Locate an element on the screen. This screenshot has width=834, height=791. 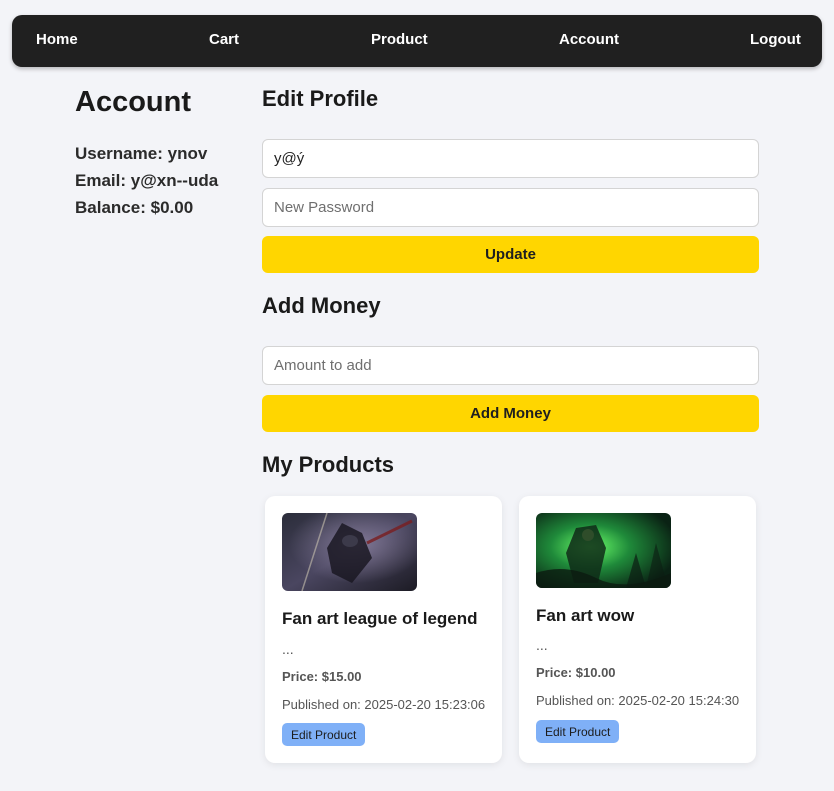
update-button: Update is located at coordinates (510, 254).